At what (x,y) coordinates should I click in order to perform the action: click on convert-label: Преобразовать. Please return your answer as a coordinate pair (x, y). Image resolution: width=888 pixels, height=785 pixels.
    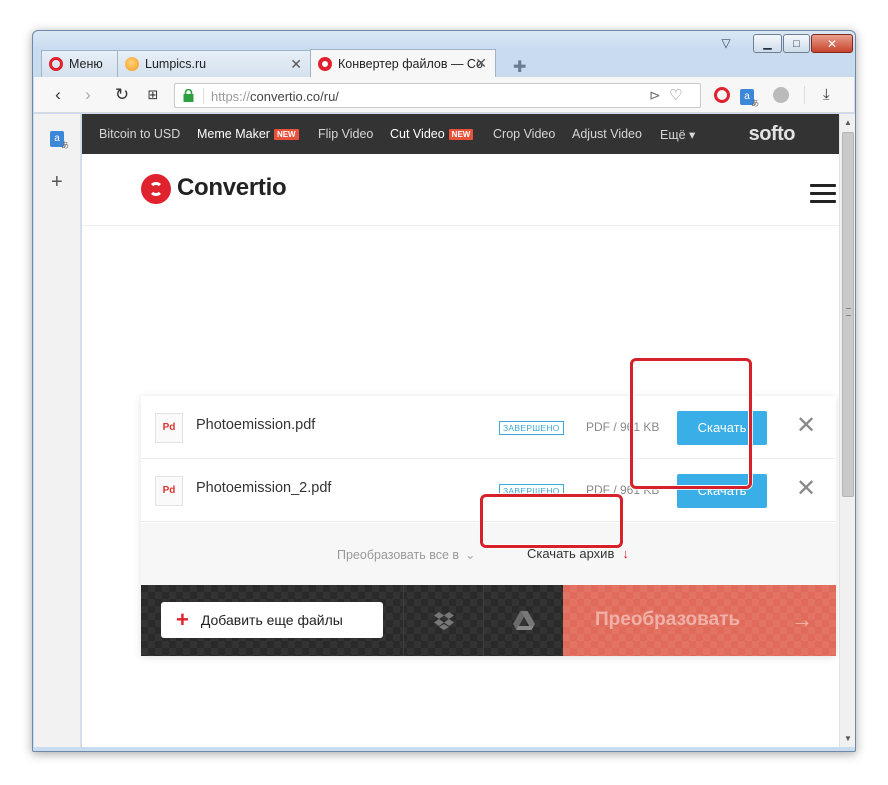
    Looking at the image, I should click on (668, 619).